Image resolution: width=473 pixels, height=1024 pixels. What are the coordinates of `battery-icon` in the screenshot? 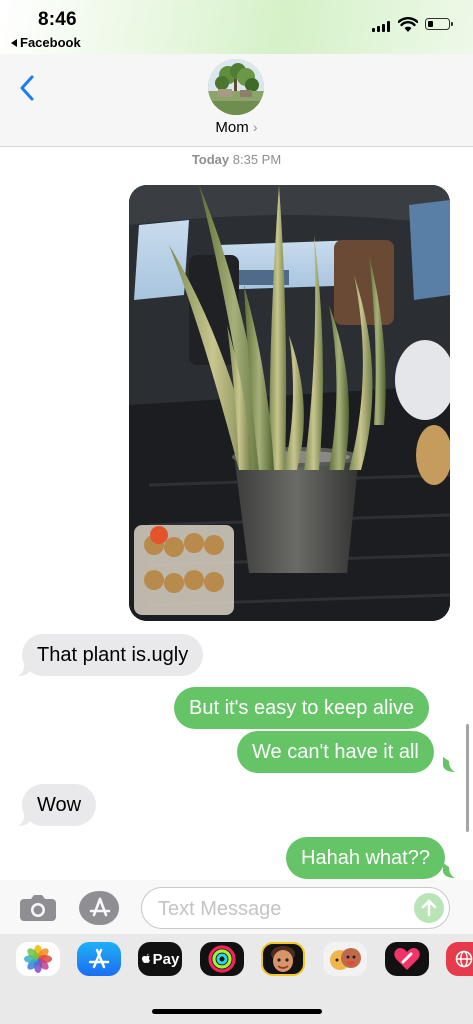 It's located at (439, 24).